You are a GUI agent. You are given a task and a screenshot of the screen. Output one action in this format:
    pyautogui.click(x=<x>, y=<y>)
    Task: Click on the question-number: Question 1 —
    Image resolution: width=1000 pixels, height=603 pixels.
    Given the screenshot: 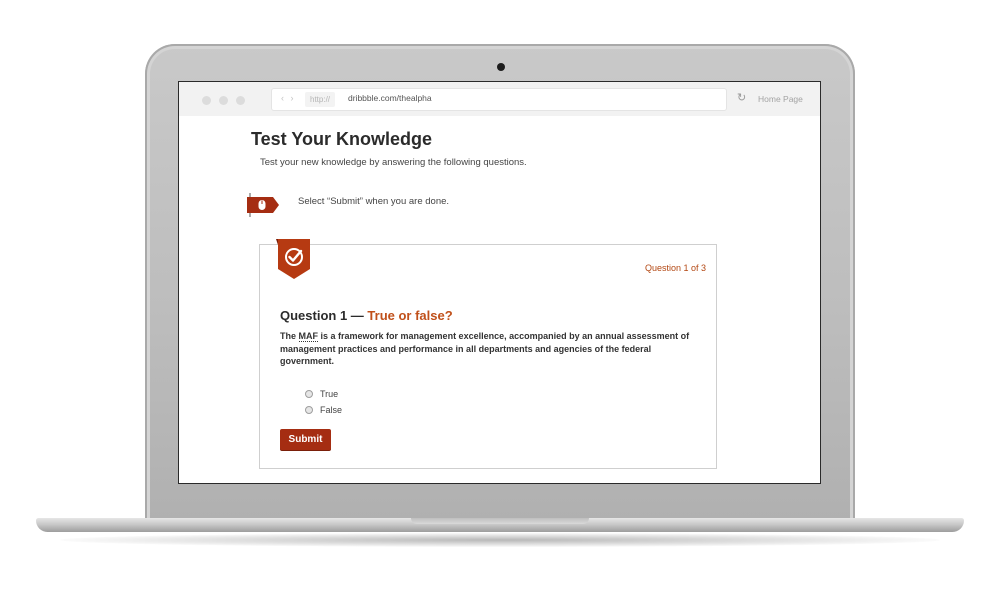 What is the action you would take?
    pyautogui.click(x=324, y=315)
    